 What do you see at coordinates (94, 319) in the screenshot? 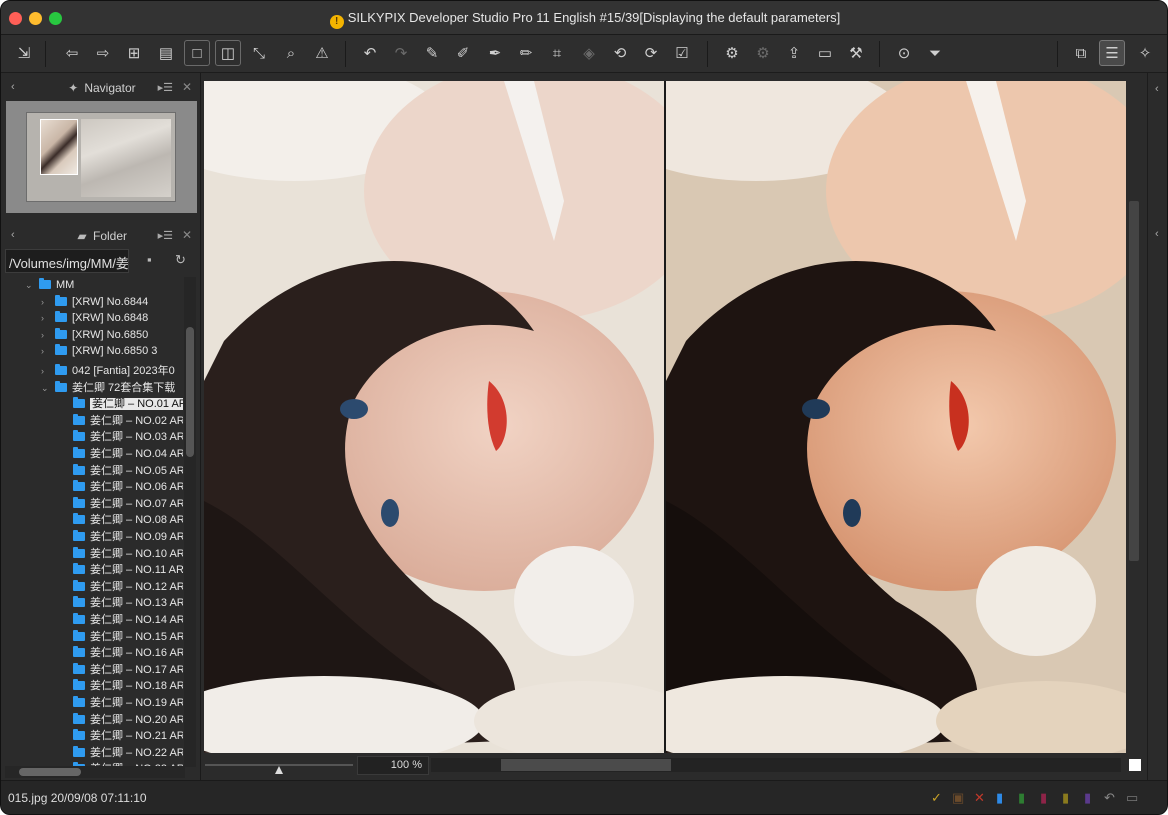
I see `tree-item: › [XRW] No.6848` at bounding box center [94, 319].